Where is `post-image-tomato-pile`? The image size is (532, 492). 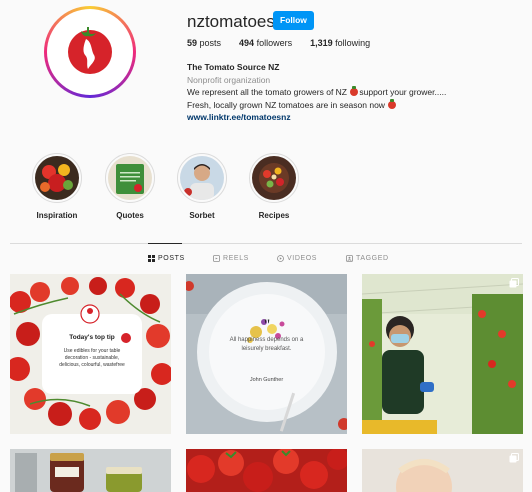
post-image-tomato-pile is located at coordinates (266, 470).